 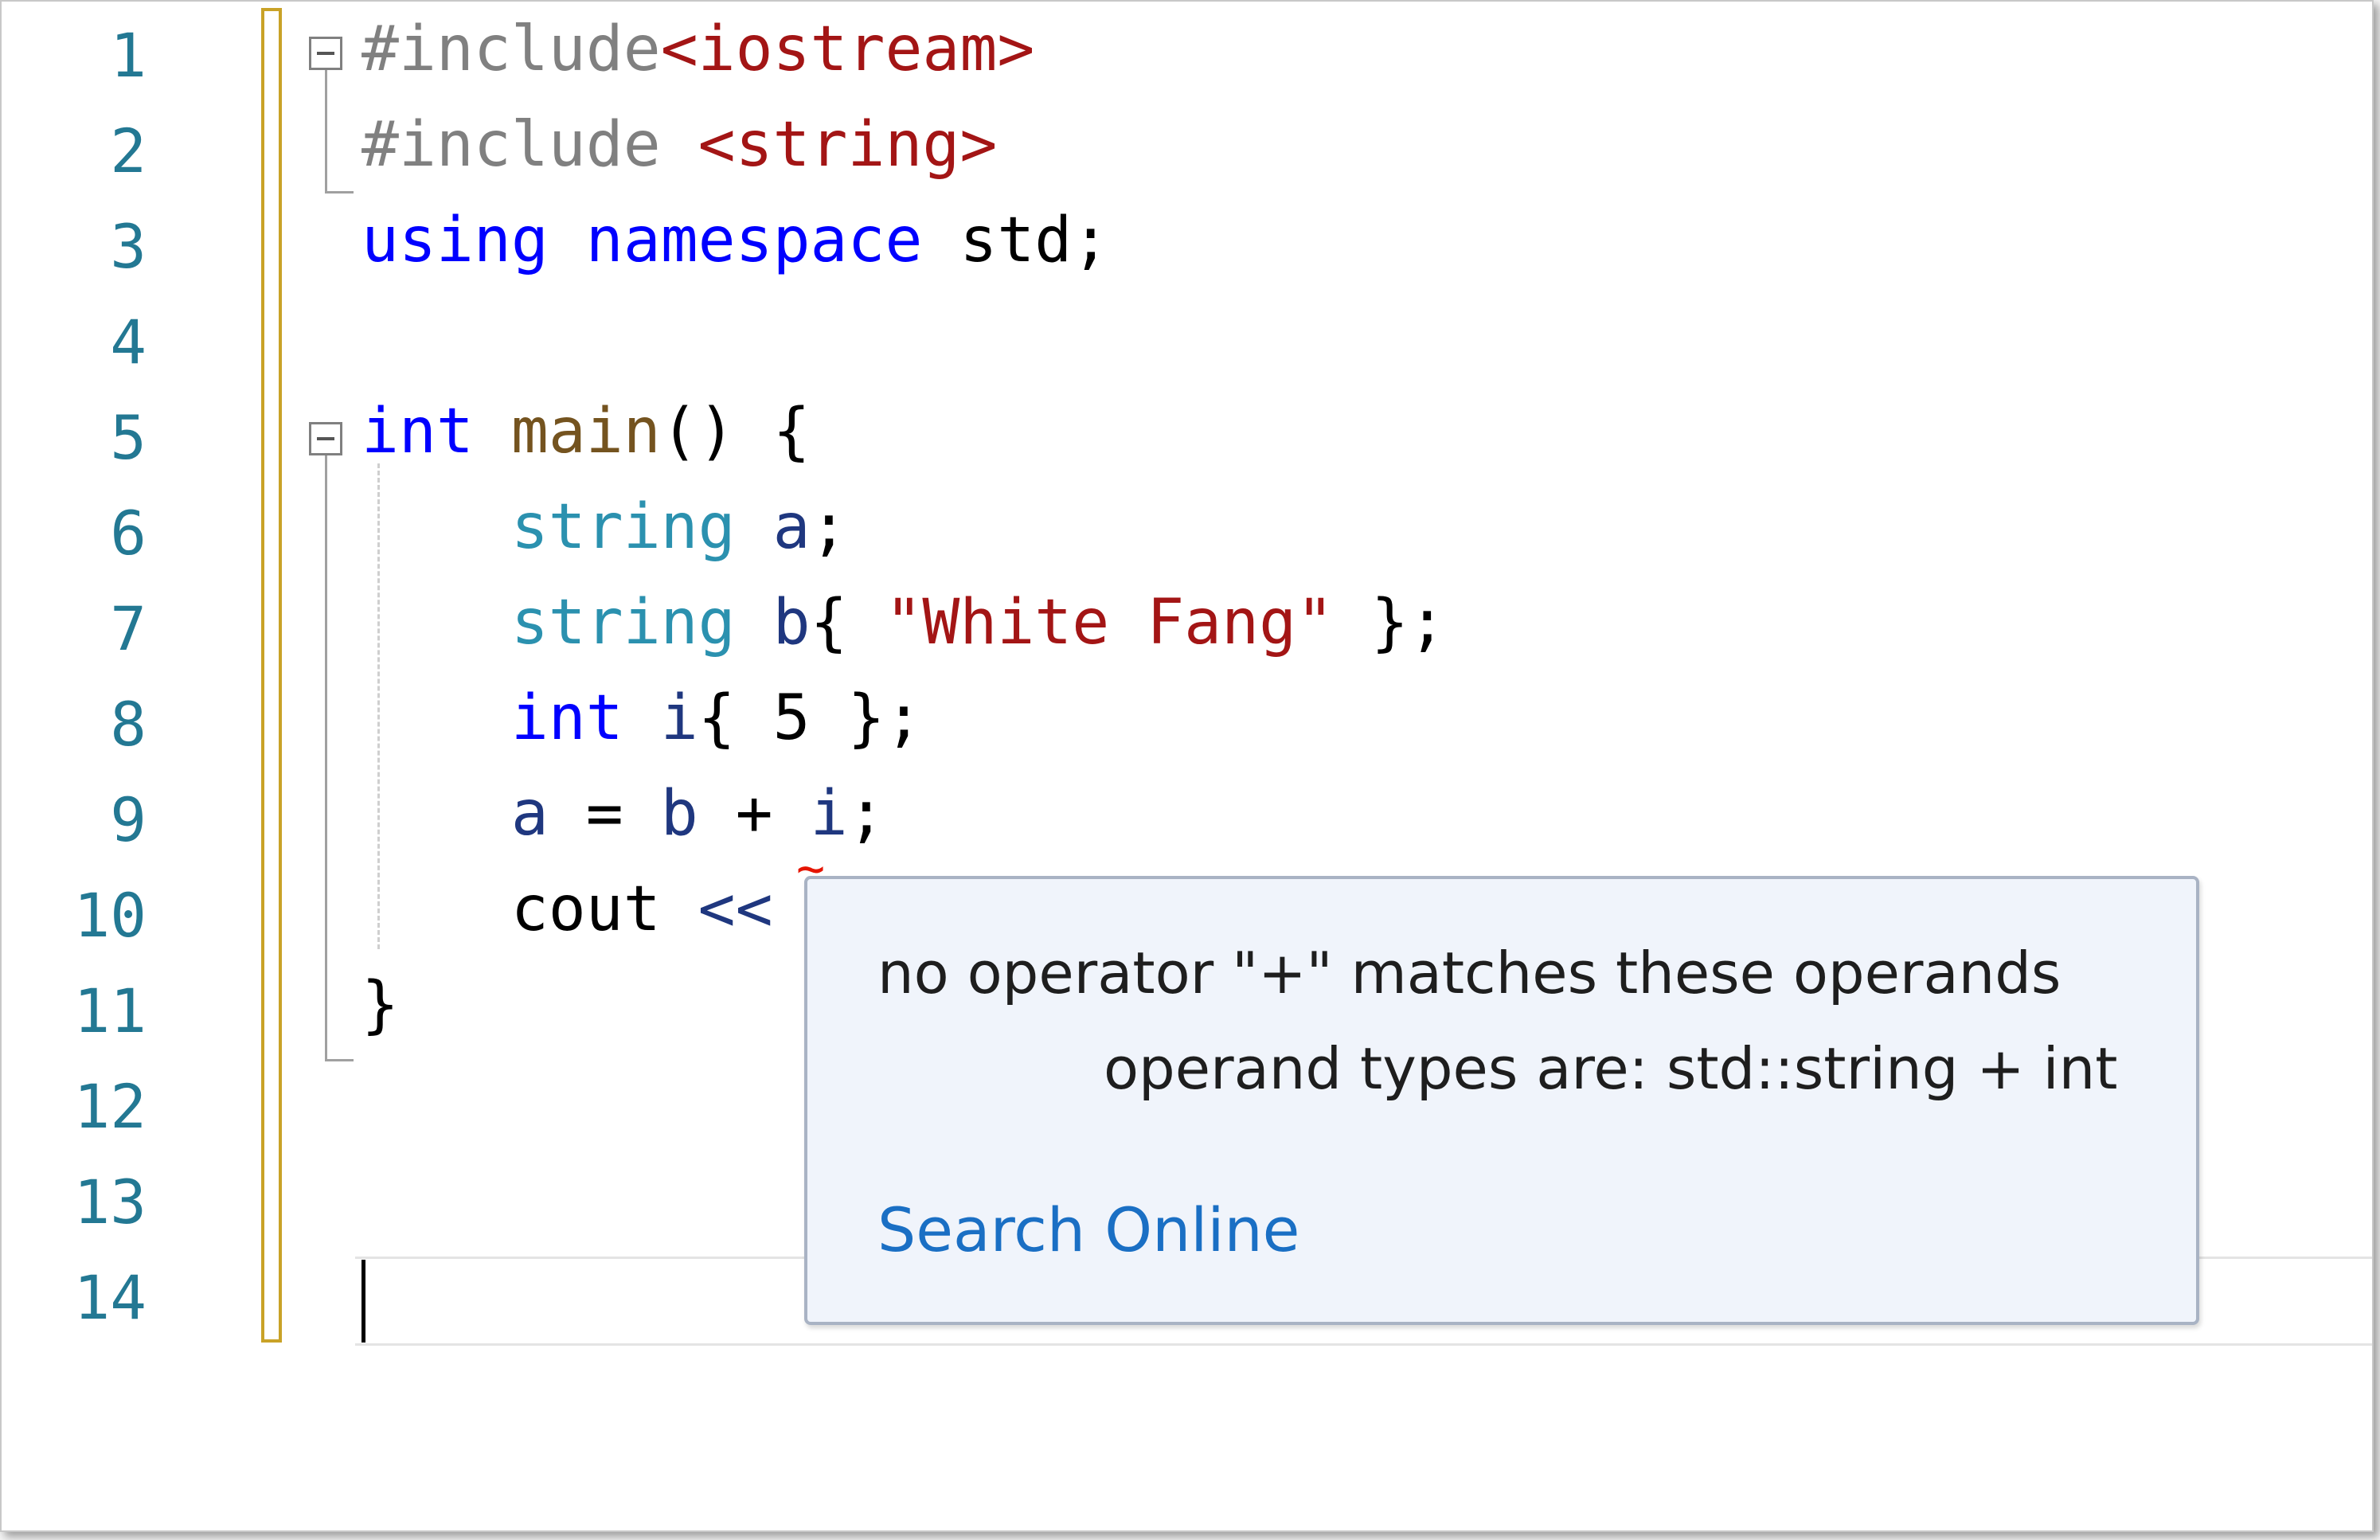 I want to click on line-number: 13, so click(x=110, y=1202).